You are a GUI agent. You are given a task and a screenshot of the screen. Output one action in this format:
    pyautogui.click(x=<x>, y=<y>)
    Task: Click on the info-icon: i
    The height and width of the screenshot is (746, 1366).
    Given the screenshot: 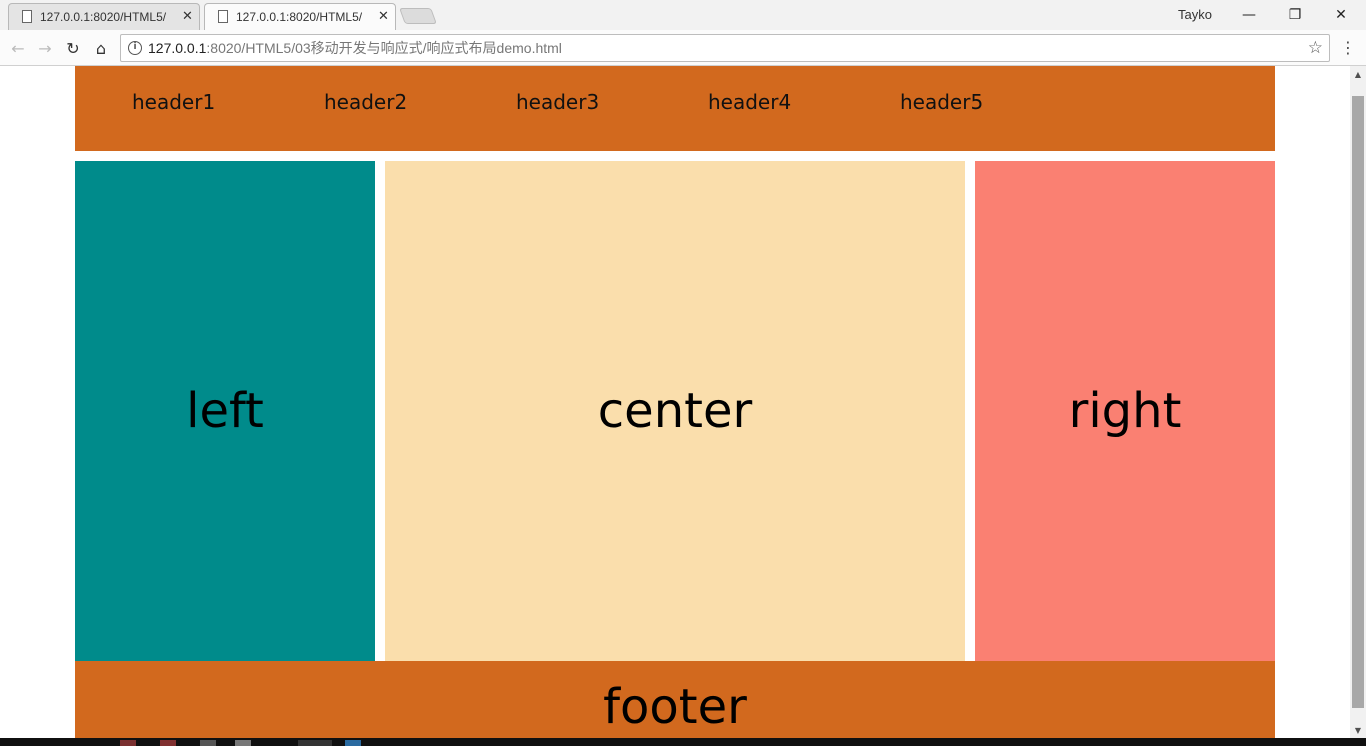 What is the action you would take?
    pyautogui.click(x=135, y=48)
    